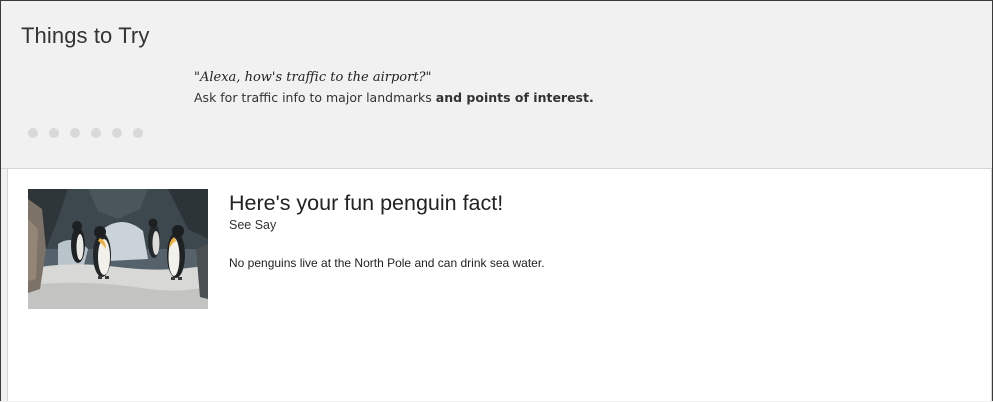 The image size is (993, 402). What do you see at coordinates (85, 35) in the screenshot?
I see `things-to-try-title: Things to Try` at bounding box center [85, 35].